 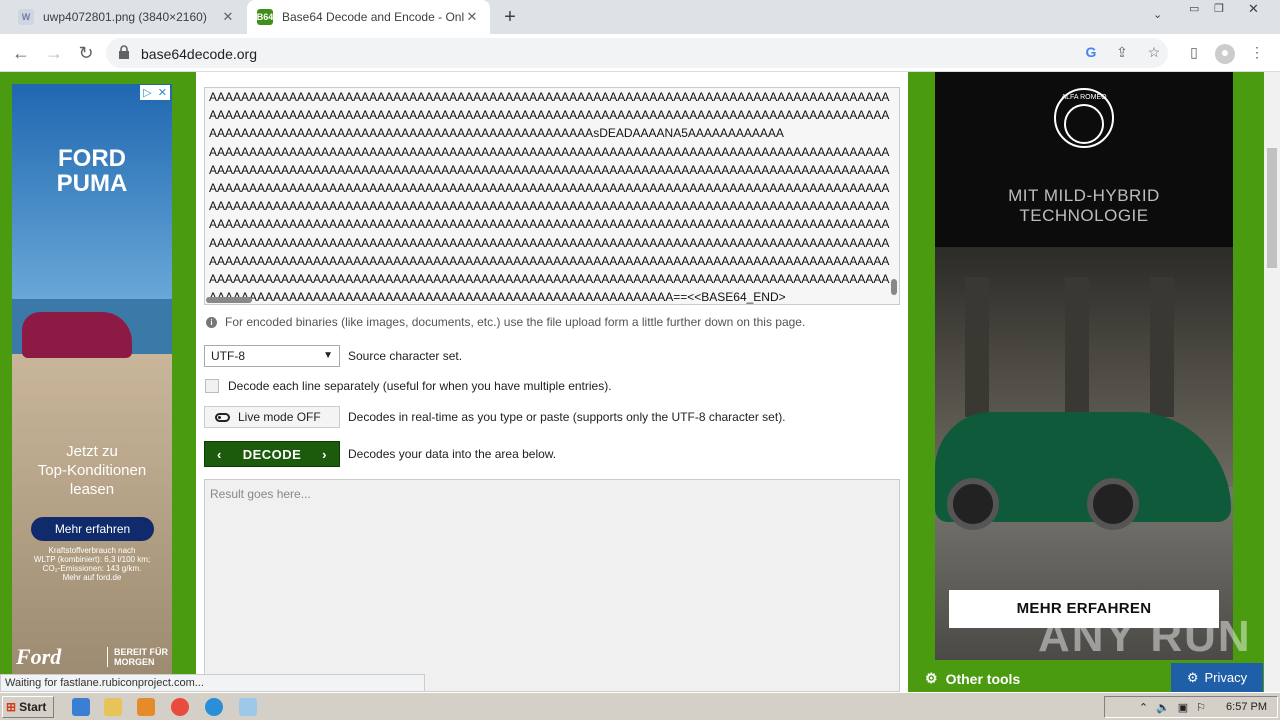 What do you see at coordinates (1084, 124) in the screenshot?
I see `alfa-logo-emblem` at bounding box center [1084, 124].